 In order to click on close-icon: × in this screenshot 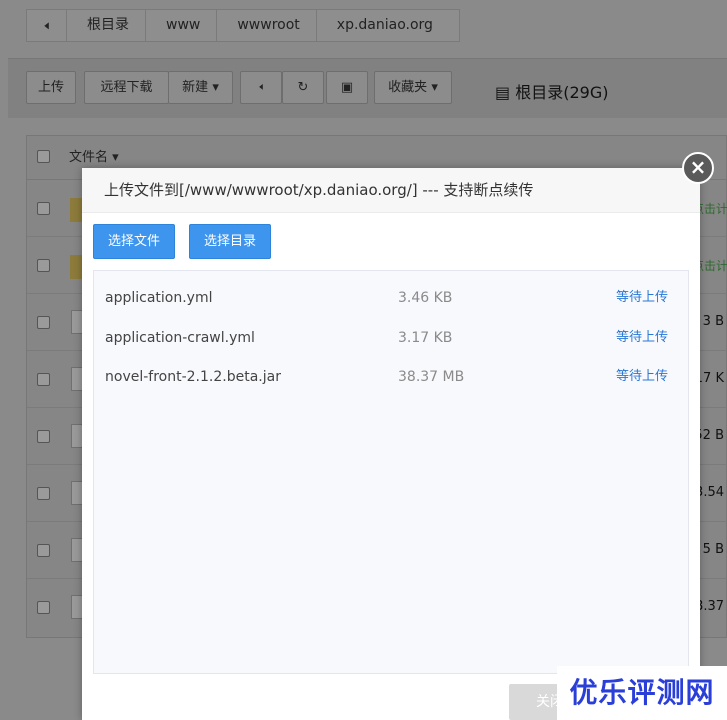, I will do `click(698, 168)`.